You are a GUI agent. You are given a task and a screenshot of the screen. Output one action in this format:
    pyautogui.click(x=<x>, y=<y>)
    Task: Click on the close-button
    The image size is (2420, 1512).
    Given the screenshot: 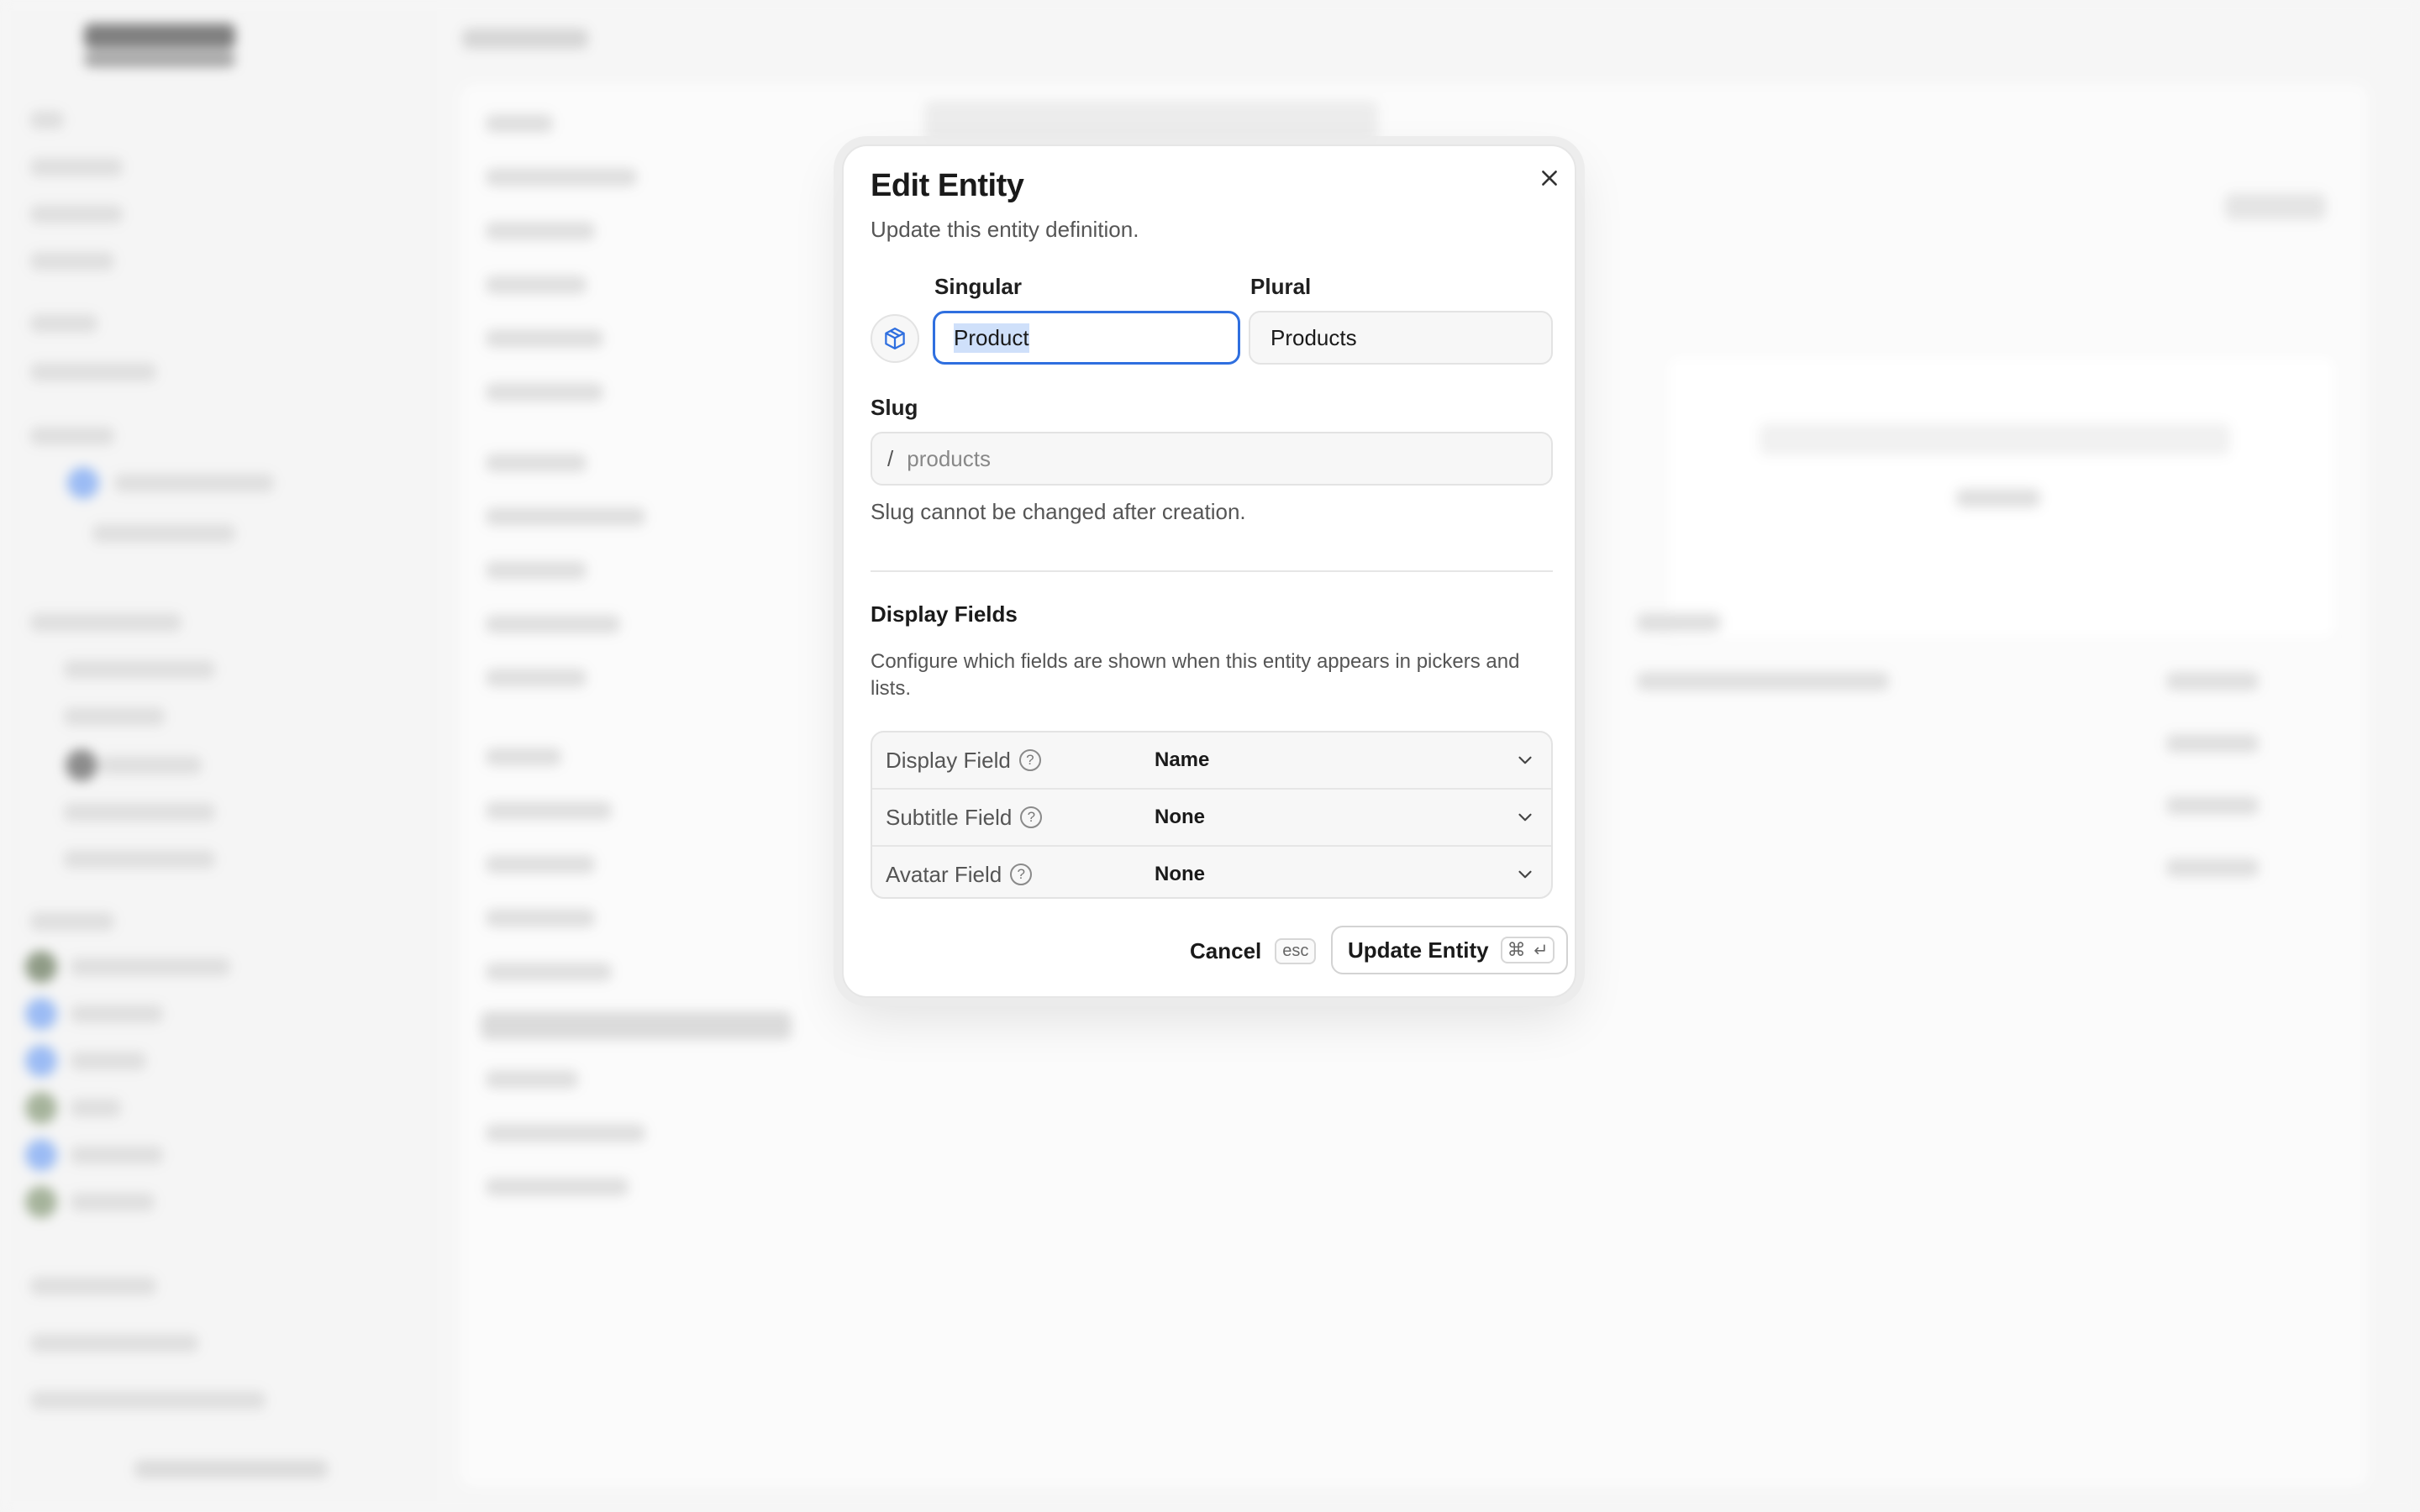 What is the action you would take?
    pyautogui.click(x=1549, y=178)
    